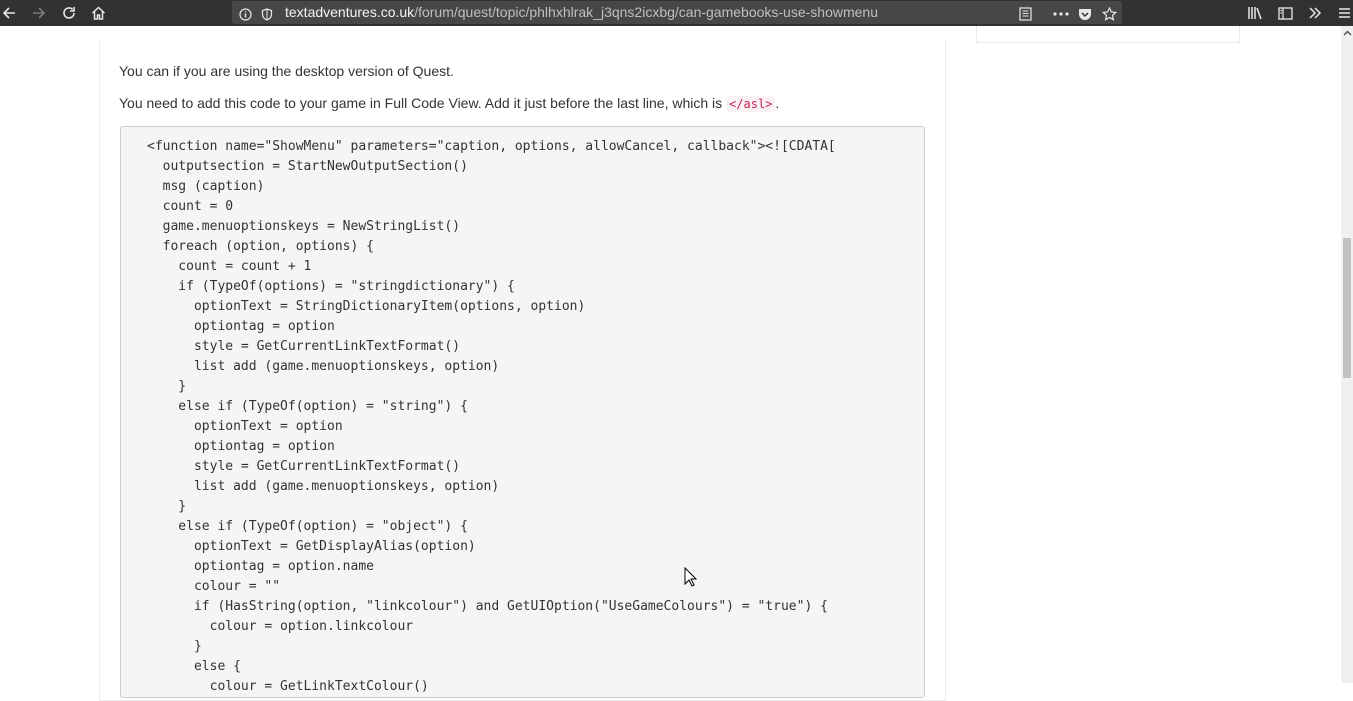  What do you see at coordinates (206, 186) in the screenshot?
I see `code-line: msg (caption)` at bounding box center [206, 186].